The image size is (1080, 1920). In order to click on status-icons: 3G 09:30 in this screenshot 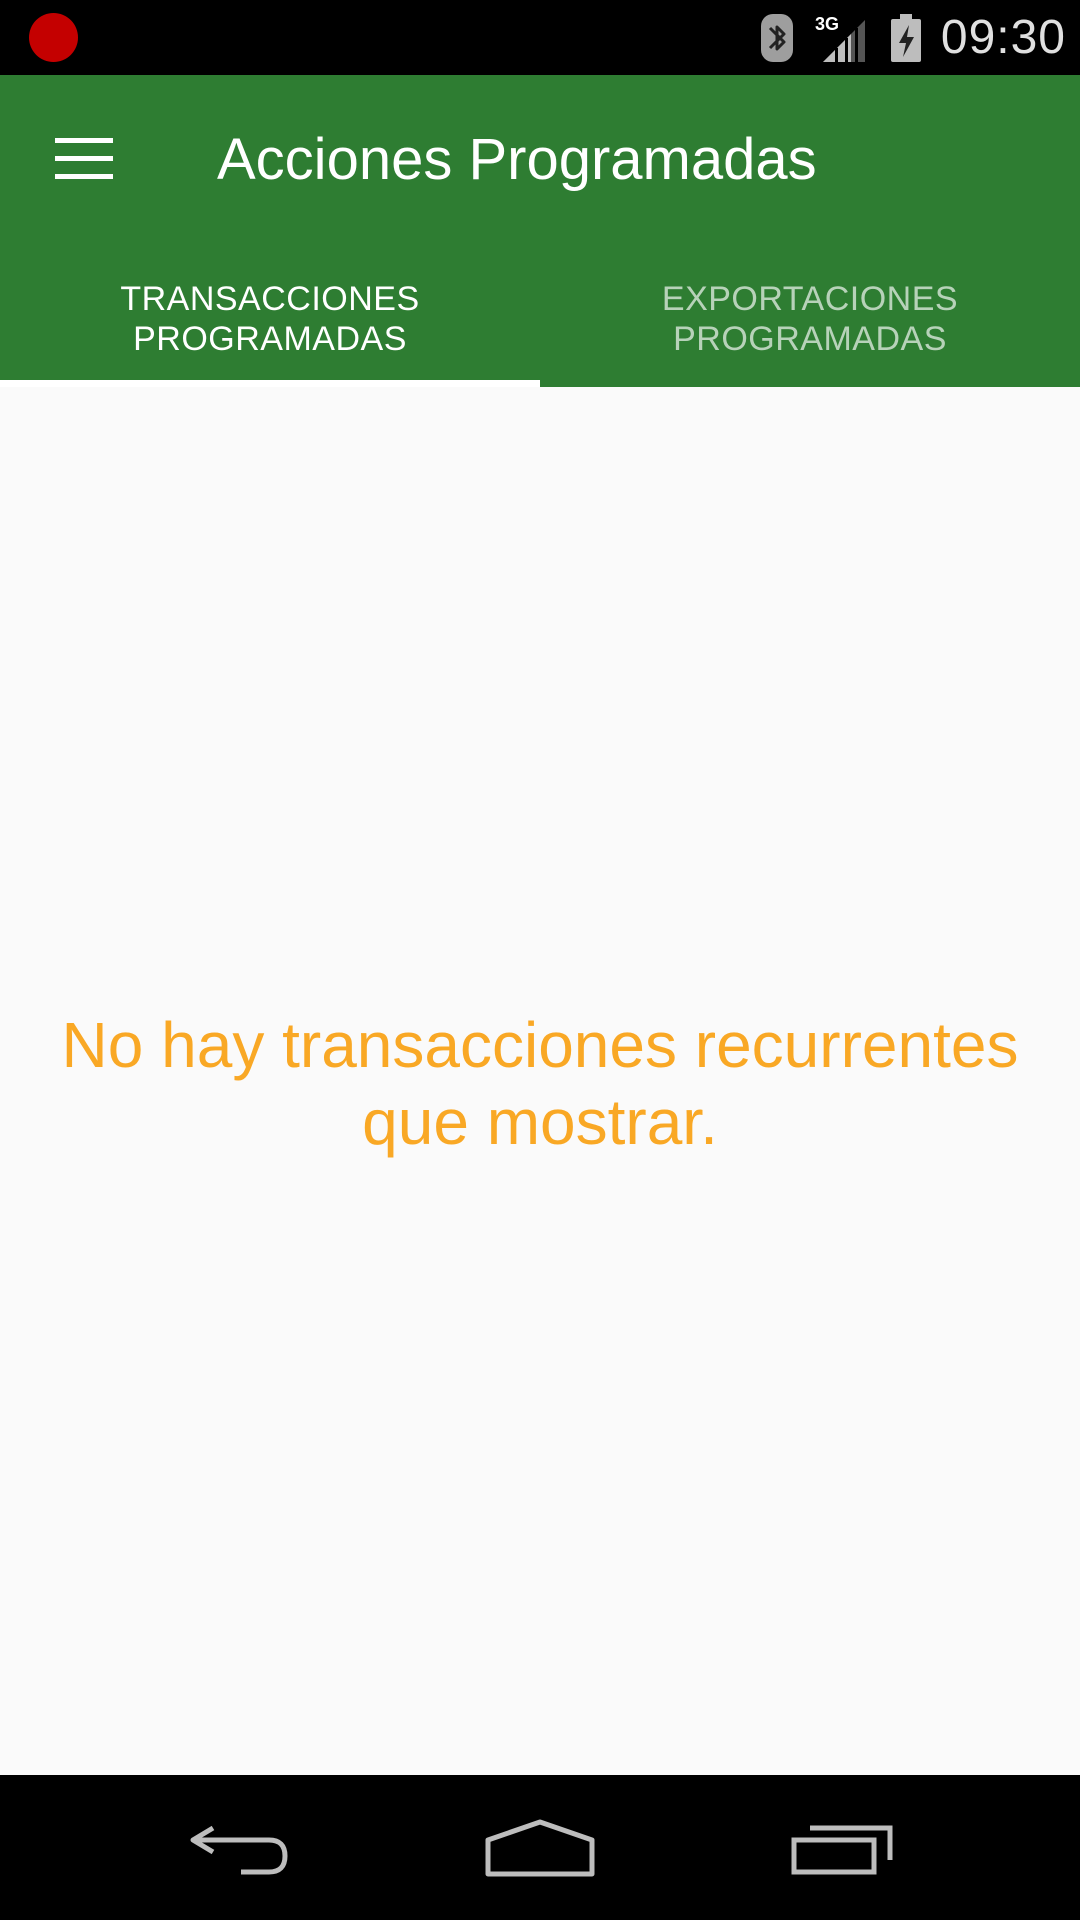, I will do `click(911, 37)`.